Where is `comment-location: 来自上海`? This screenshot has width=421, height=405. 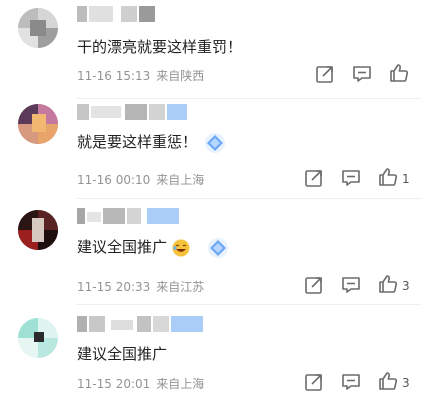
comment-location: 来自上海 is located at coordinates (180, 384).